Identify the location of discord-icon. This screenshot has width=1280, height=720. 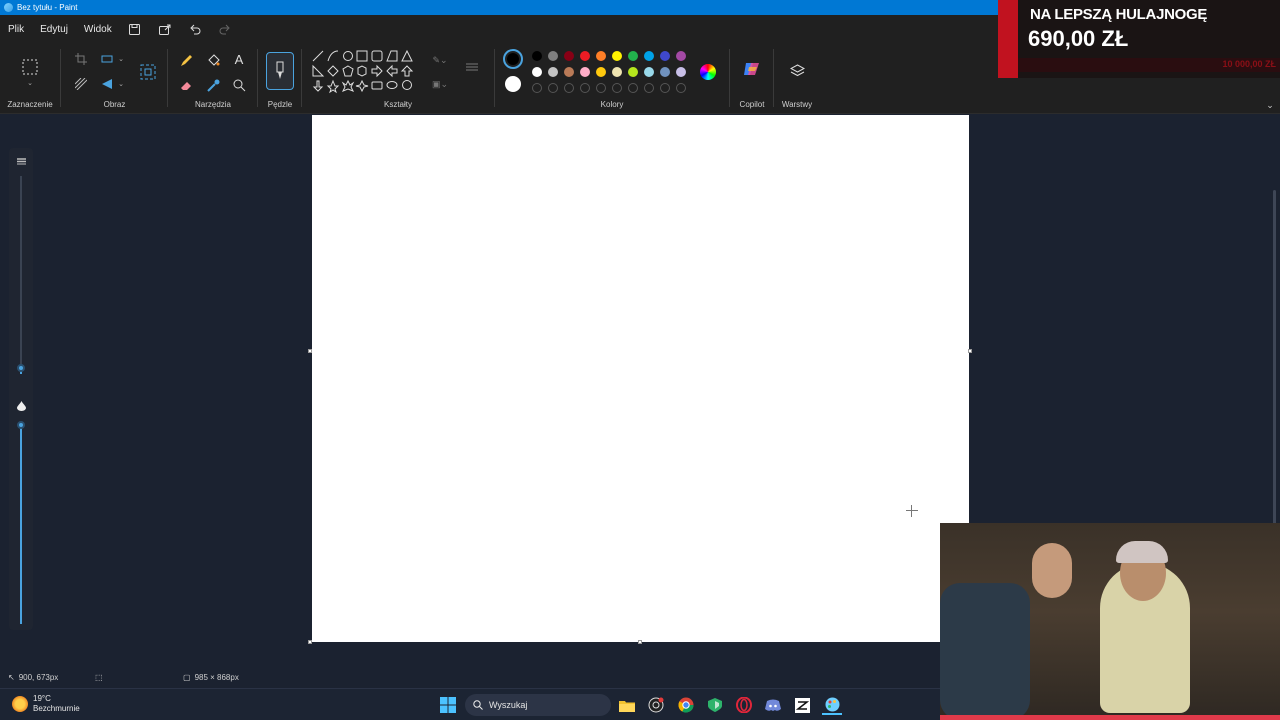
(773, 705).